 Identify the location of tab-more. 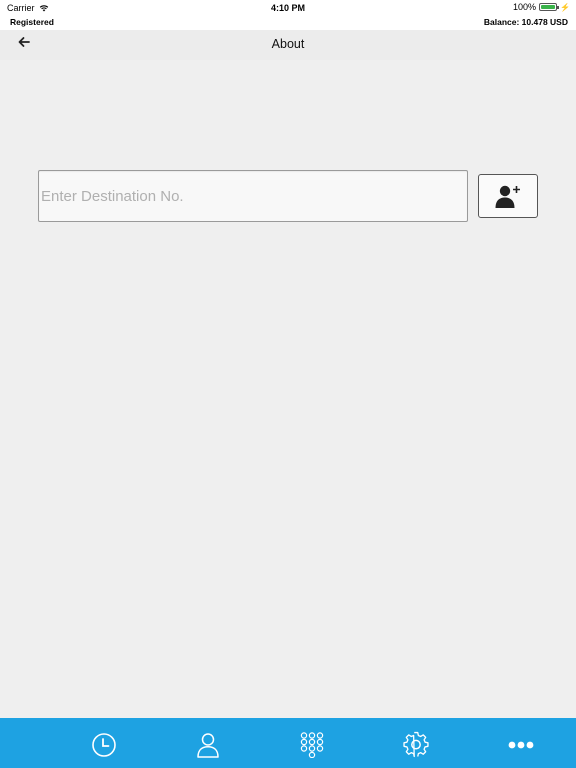
(521, 745).